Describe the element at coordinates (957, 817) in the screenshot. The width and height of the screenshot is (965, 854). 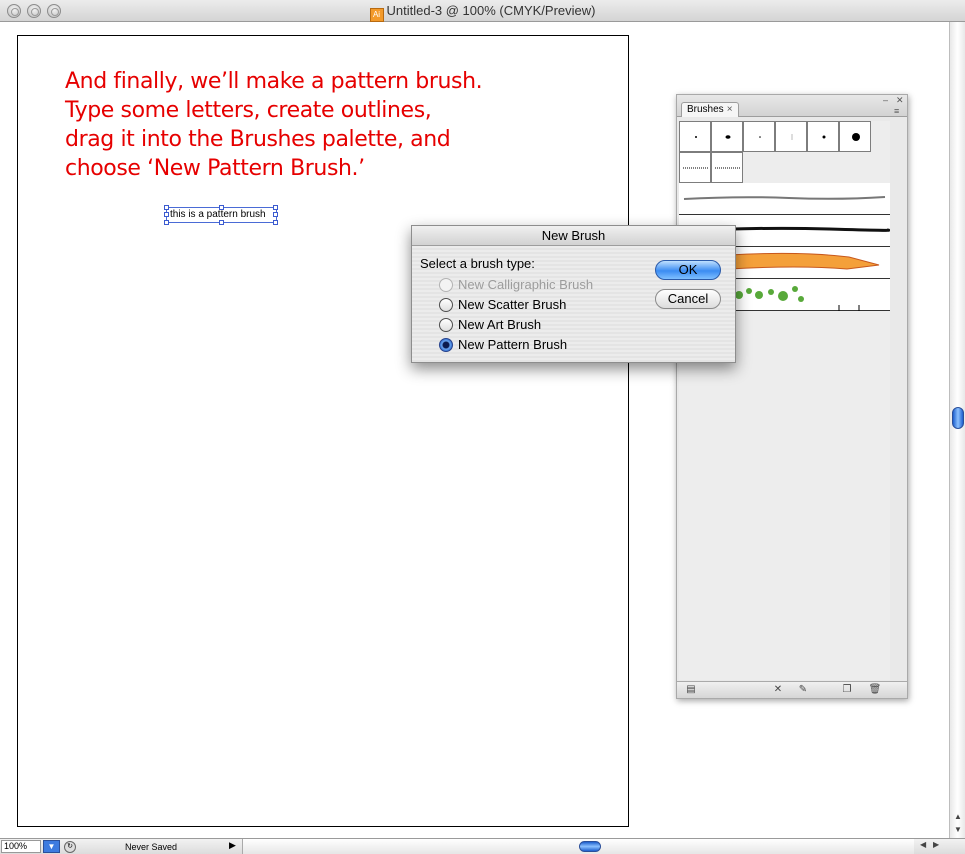
I see `scroll-up-arrow-icon: ▲` at that location.